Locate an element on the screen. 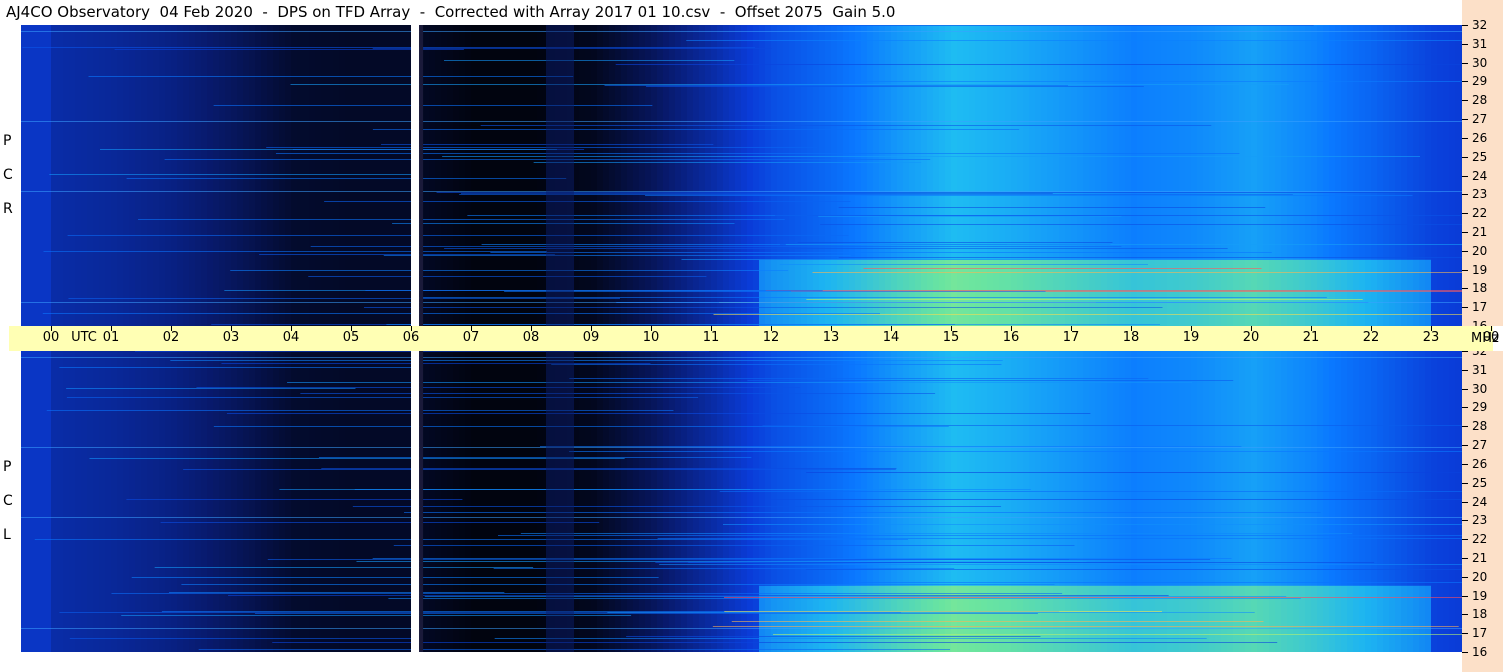 This screenshot has width=1503, height=672. mhz-tick-label: 23 is located at coordinates (1480, 194).